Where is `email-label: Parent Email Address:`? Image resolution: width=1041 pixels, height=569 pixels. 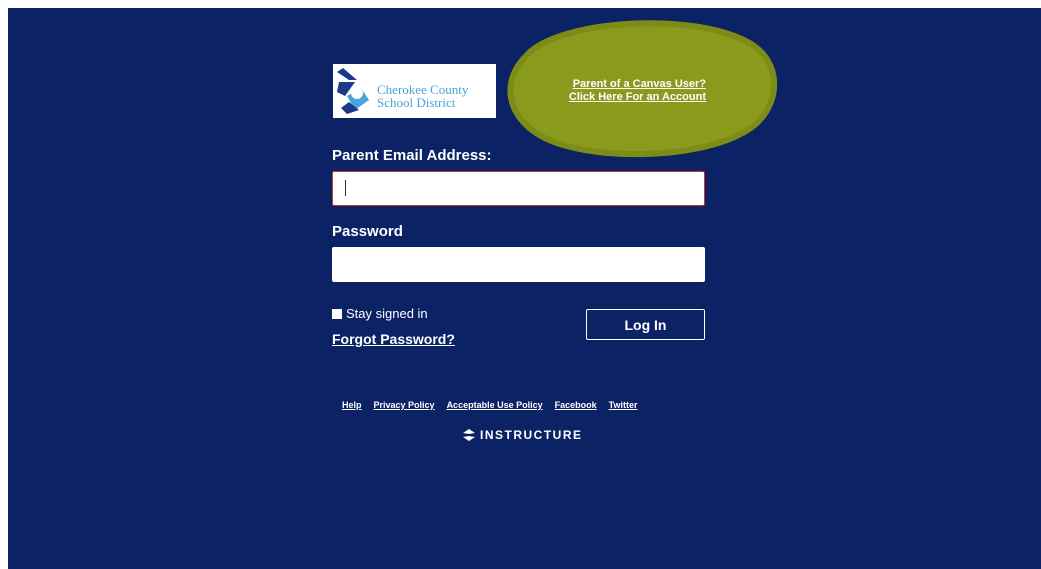 email-label: Parent Email Address: is located at coordinates (412, 155).